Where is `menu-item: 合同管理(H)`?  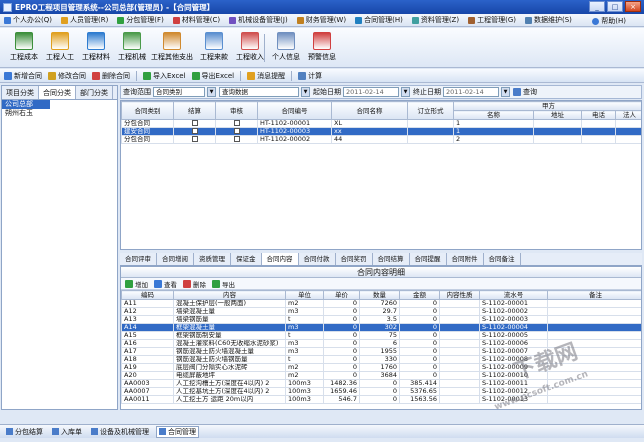 menu-item: 合同管理(H) is located at coordinates (379, 20).